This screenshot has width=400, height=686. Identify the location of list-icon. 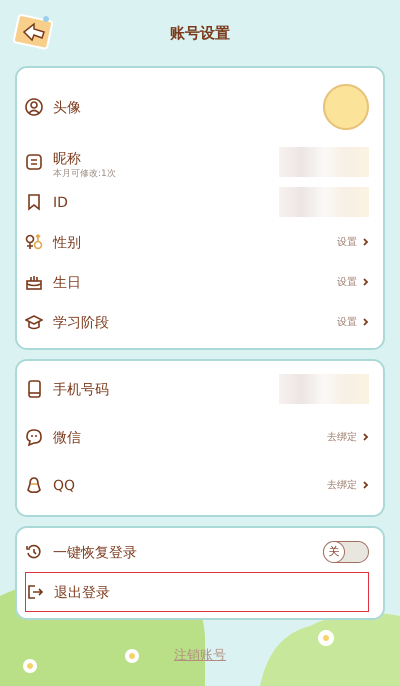
(34, 162).